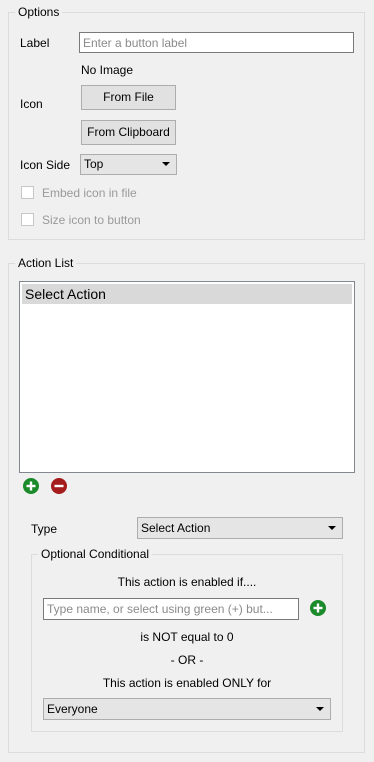 The image size is (374, 762). Describe the element at coordinates (187, 637) in the screenshot. I see `not-equal-text: is NOT equal to 0` at that location.